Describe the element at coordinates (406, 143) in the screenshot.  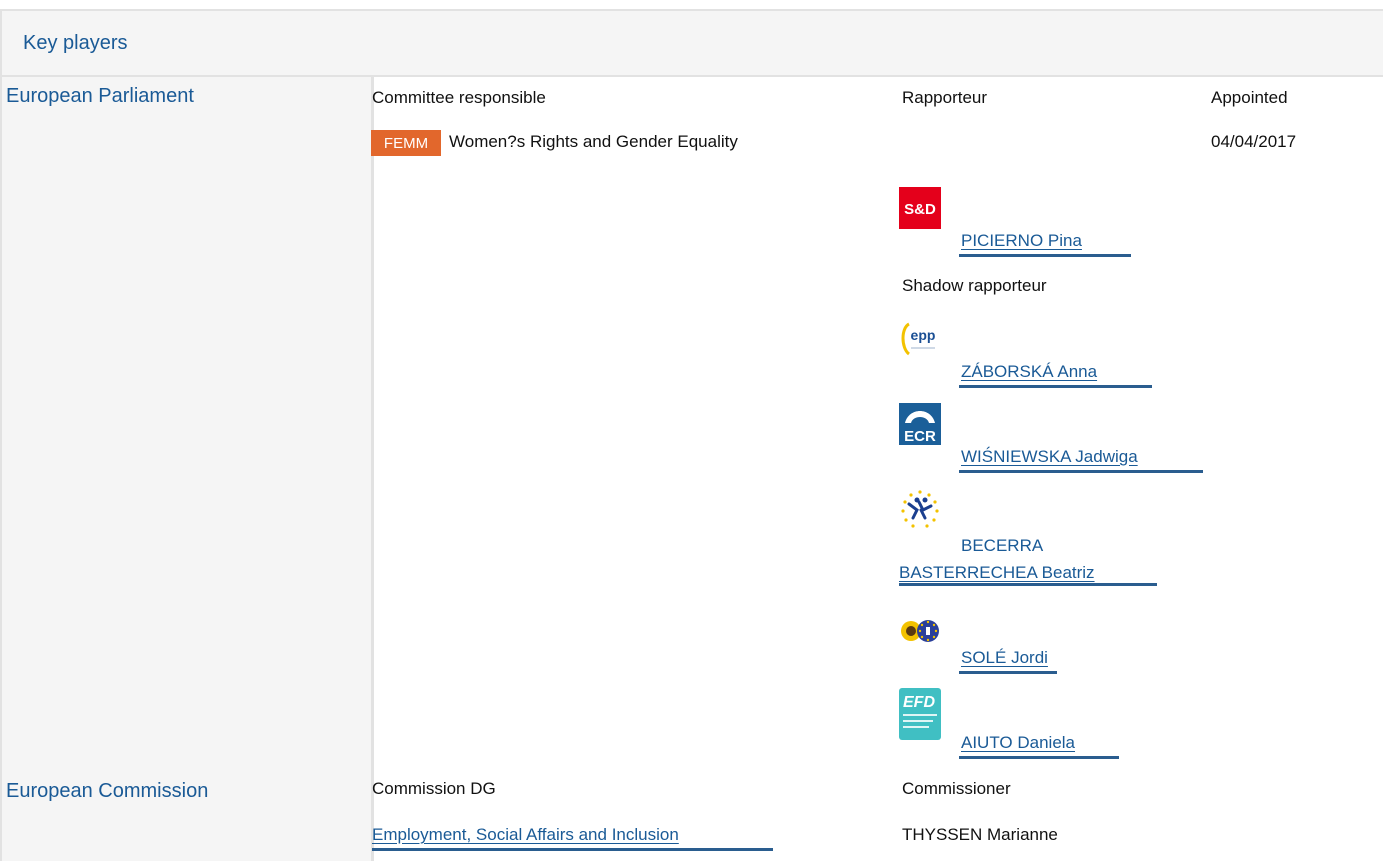
I see `committee-badge-femm: FEMM` at that location.